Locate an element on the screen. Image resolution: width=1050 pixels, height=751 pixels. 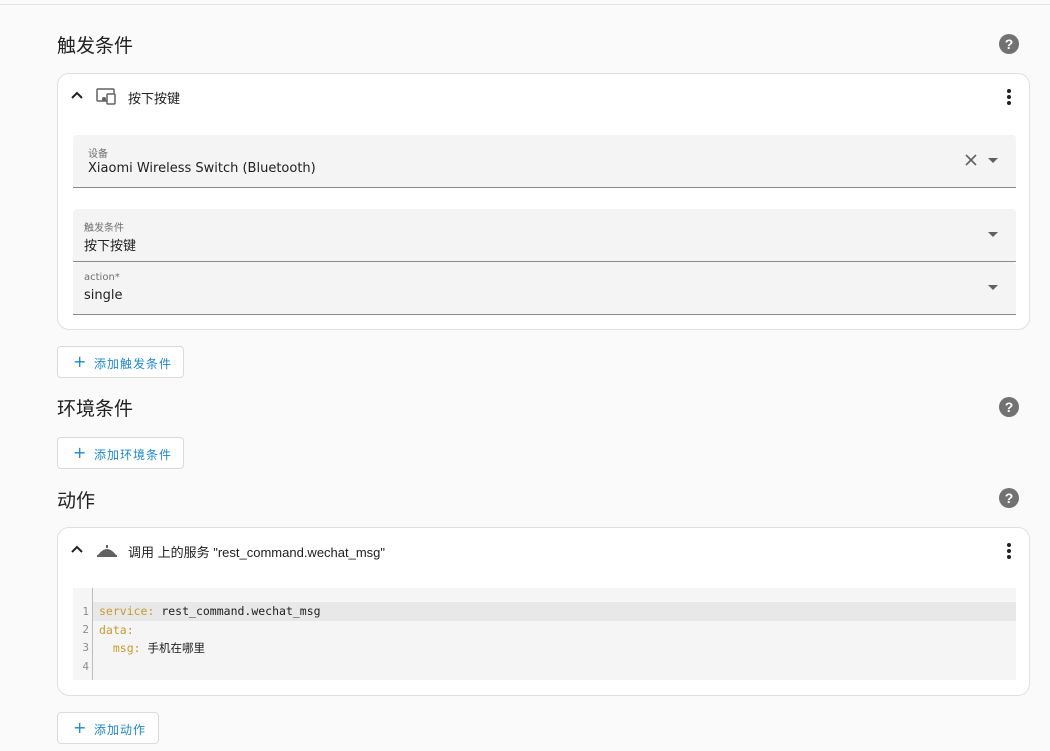
action-menu-kebab-icon is located at coordinates (1008, 550).